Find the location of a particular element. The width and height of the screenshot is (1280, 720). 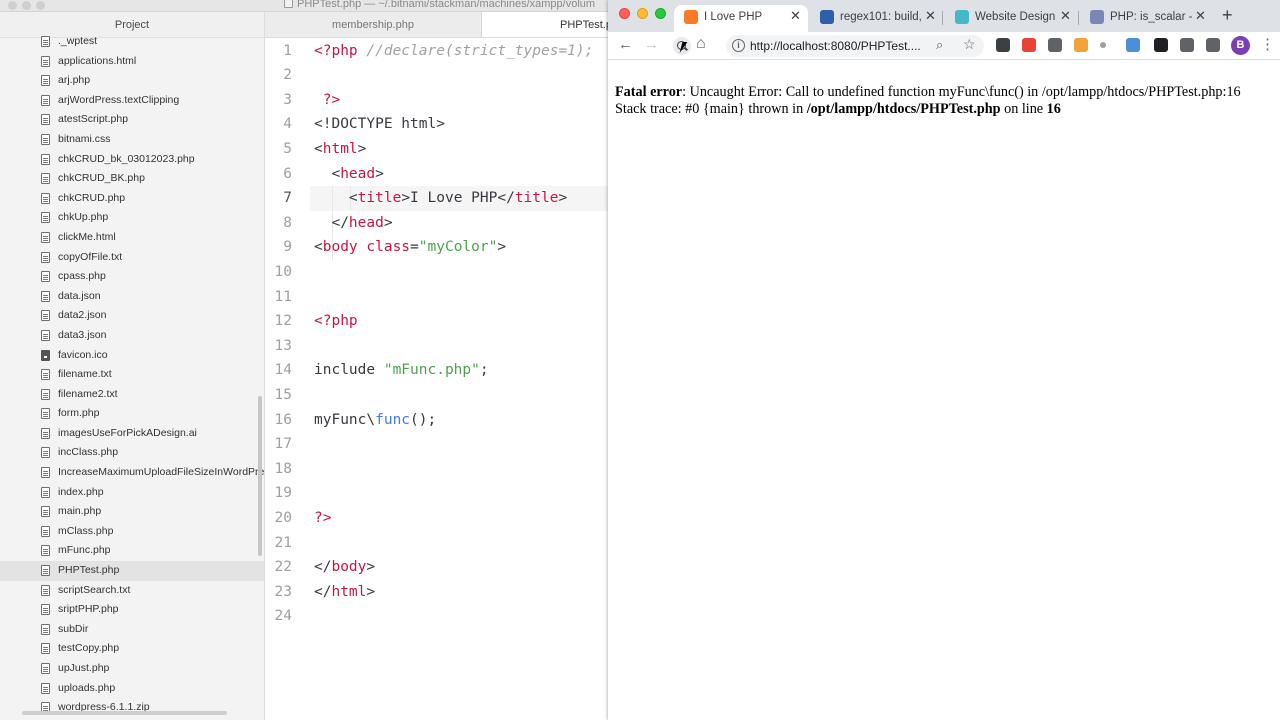

file-item: chkUp.php is located at coordinates (132, 218).